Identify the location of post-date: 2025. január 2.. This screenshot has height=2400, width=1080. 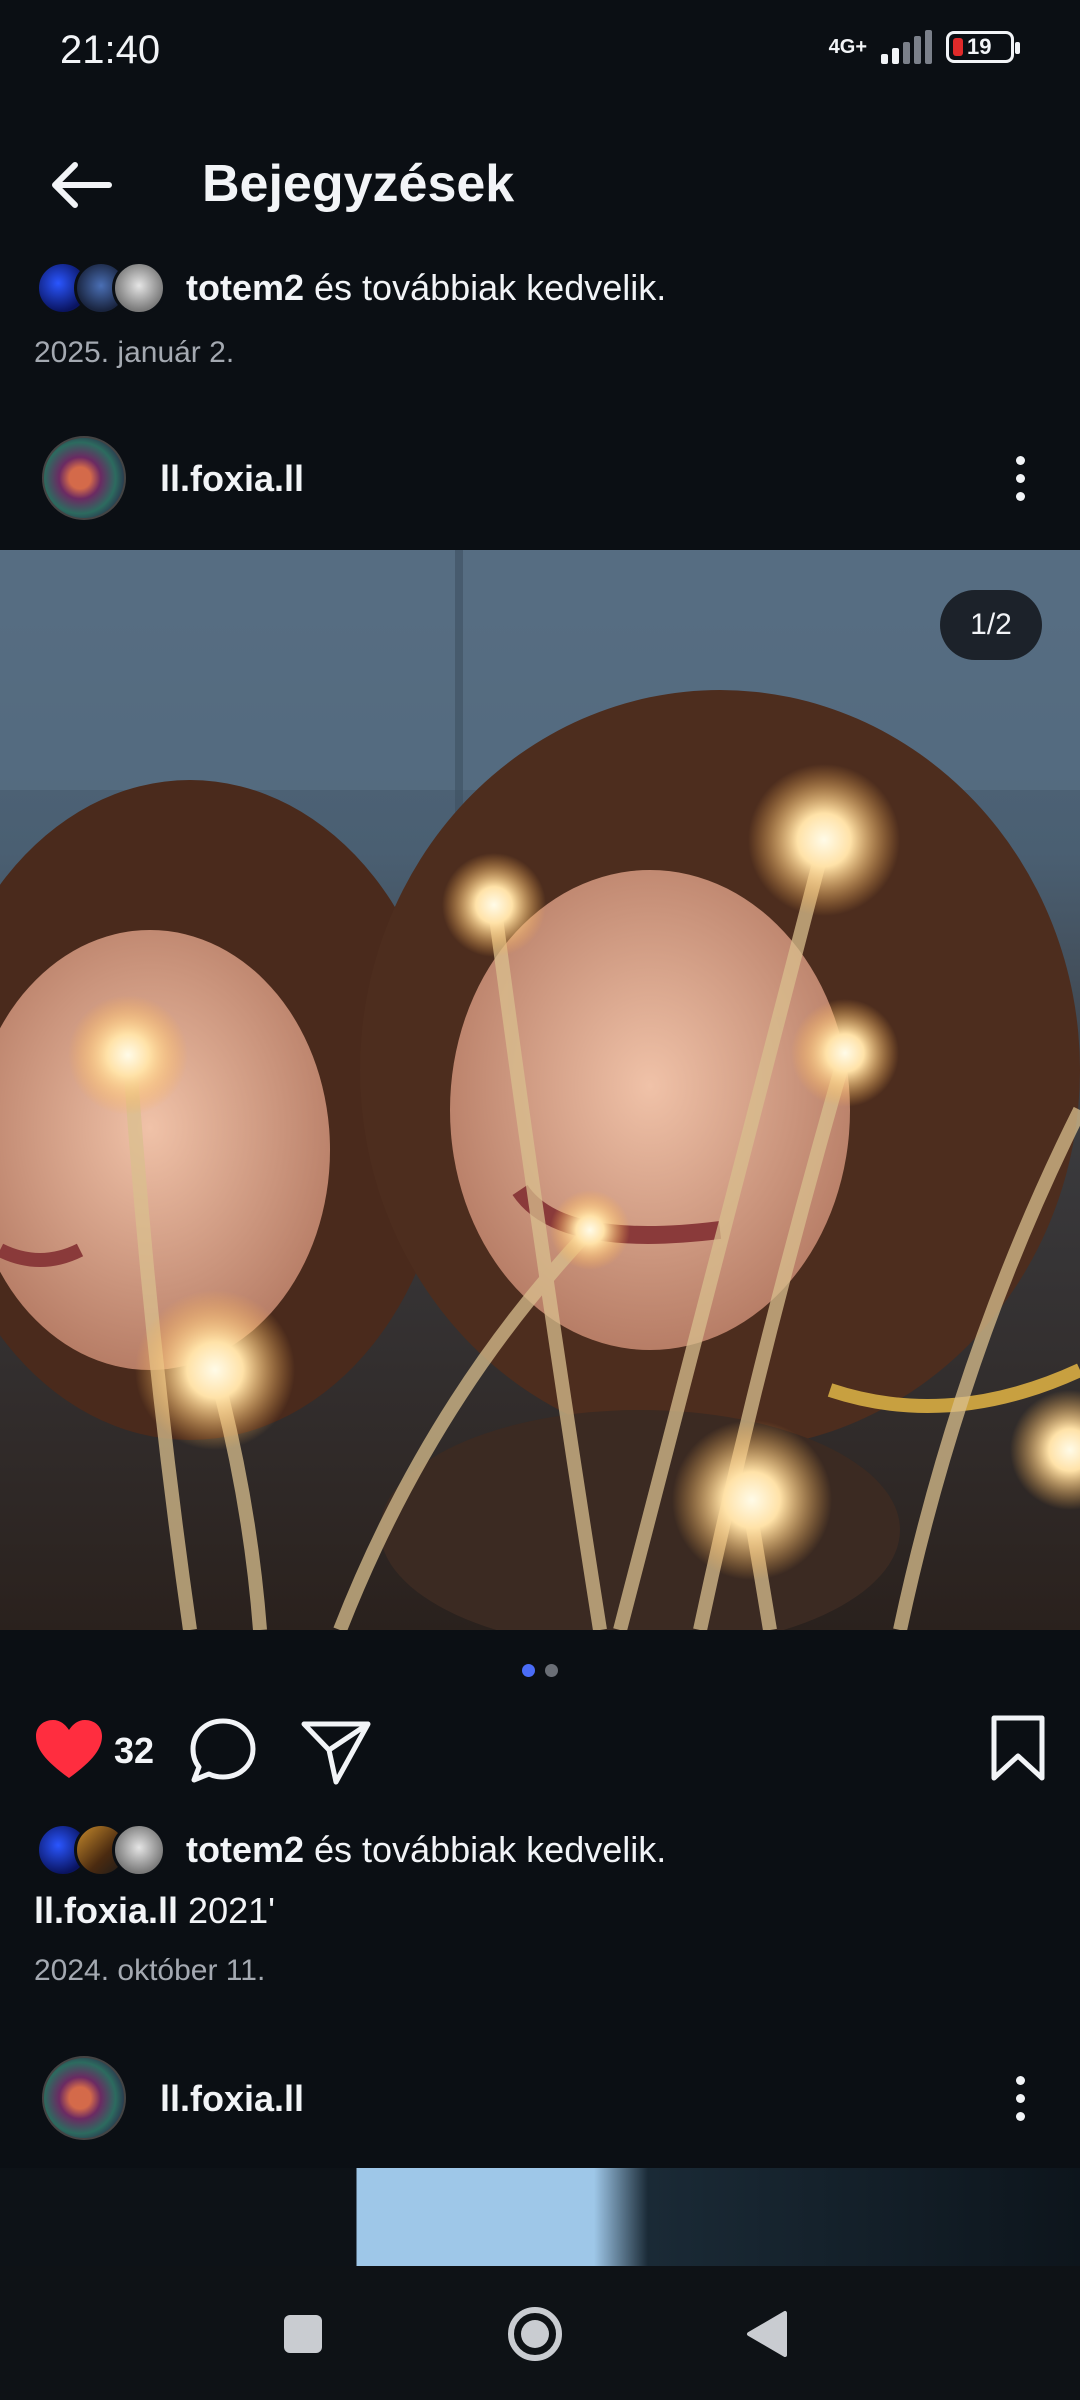
(134, 352).